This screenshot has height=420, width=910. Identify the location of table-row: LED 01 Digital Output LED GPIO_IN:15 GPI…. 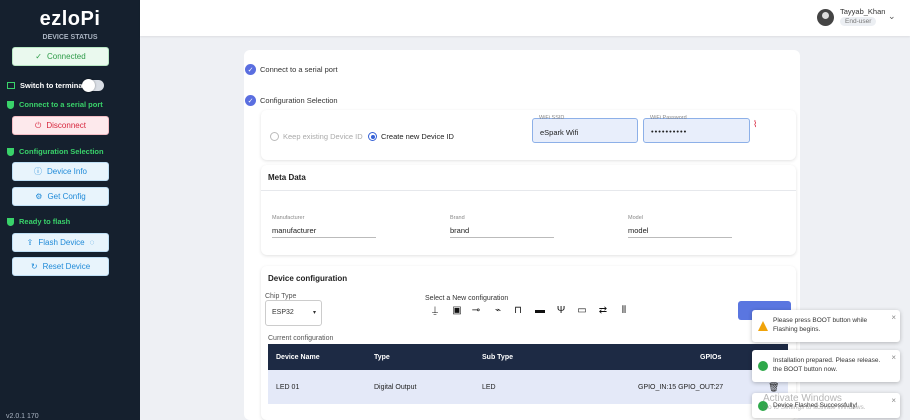
(528, 387).